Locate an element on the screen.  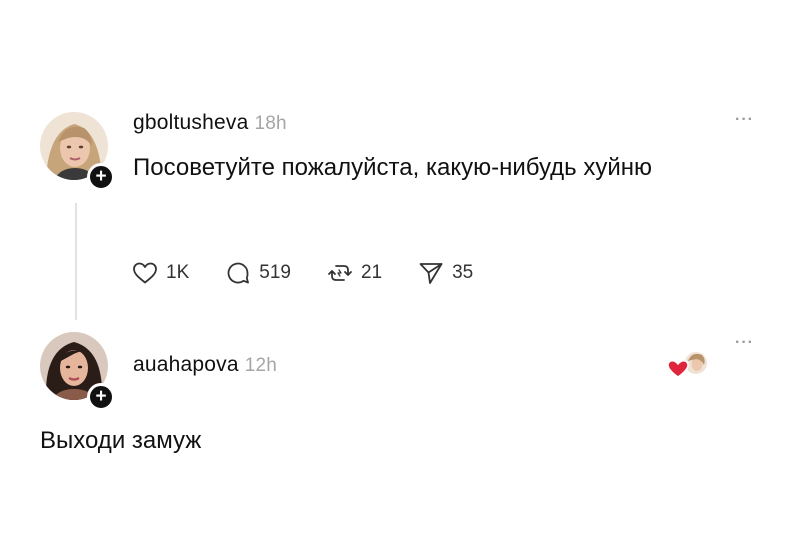
reply-text: Выходи замуж is located at coordinates (121, 440).